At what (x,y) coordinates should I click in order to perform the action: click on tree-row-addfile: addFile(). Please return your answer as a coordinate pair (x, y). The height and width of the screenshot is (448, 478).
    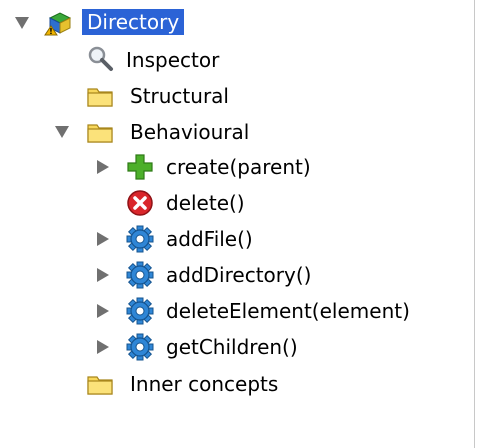
    Looking at the image, I should click on (237, 239).